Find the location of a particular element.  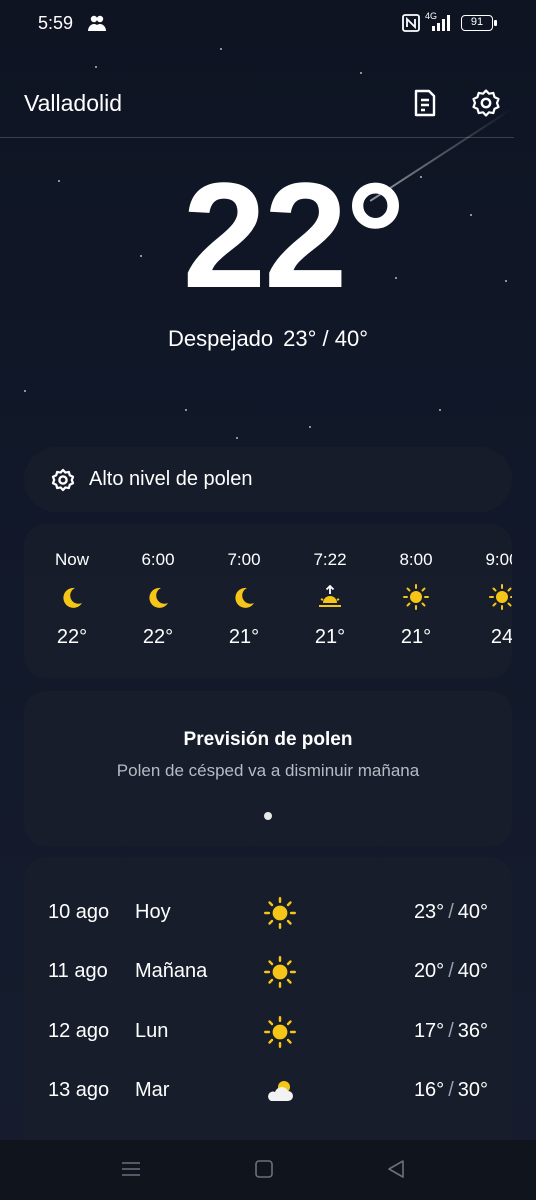

status-time: 5:59 is located at coordinates (56, 23).